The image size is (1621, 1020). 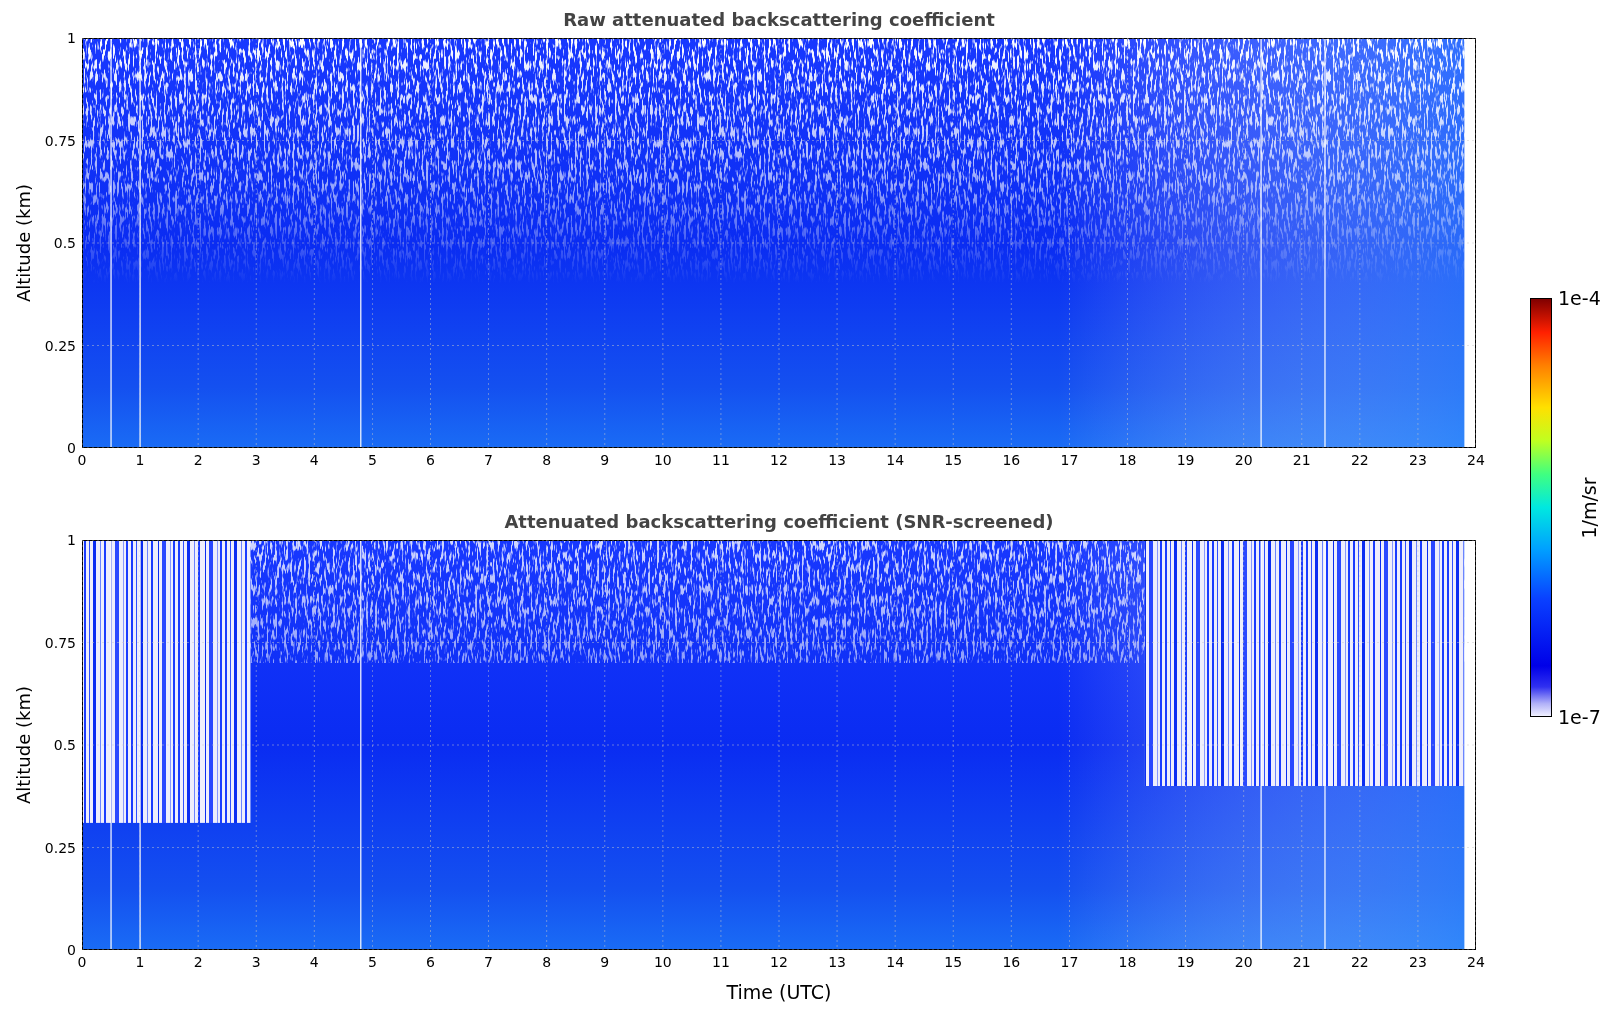 I want to click on colorbar-label: 1/m/sr, so click(x=1589, y=507).